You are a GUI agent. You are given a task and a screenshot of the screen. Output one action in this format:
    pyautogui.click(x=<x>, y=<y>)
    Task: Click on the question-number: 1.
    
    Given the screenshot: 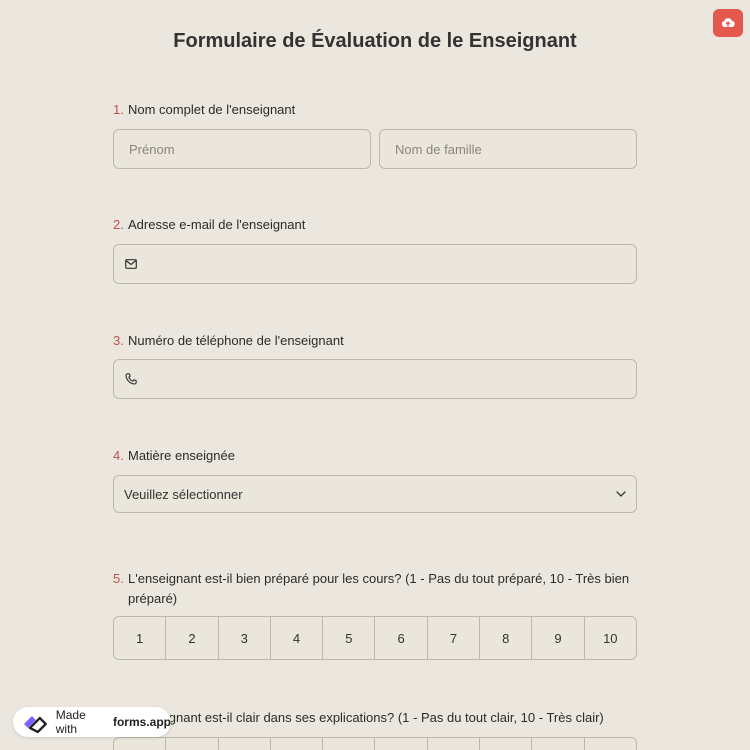 What is the action you would take?
    pyautogui.click(x=118, y=109)
    